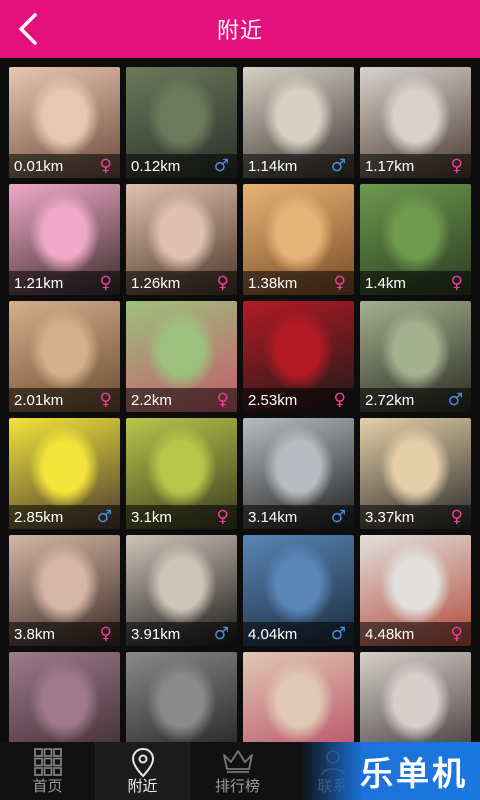 The image size is (480, 800). I want to click on tile-caption: 3.37km ♀, so click(415, 517).